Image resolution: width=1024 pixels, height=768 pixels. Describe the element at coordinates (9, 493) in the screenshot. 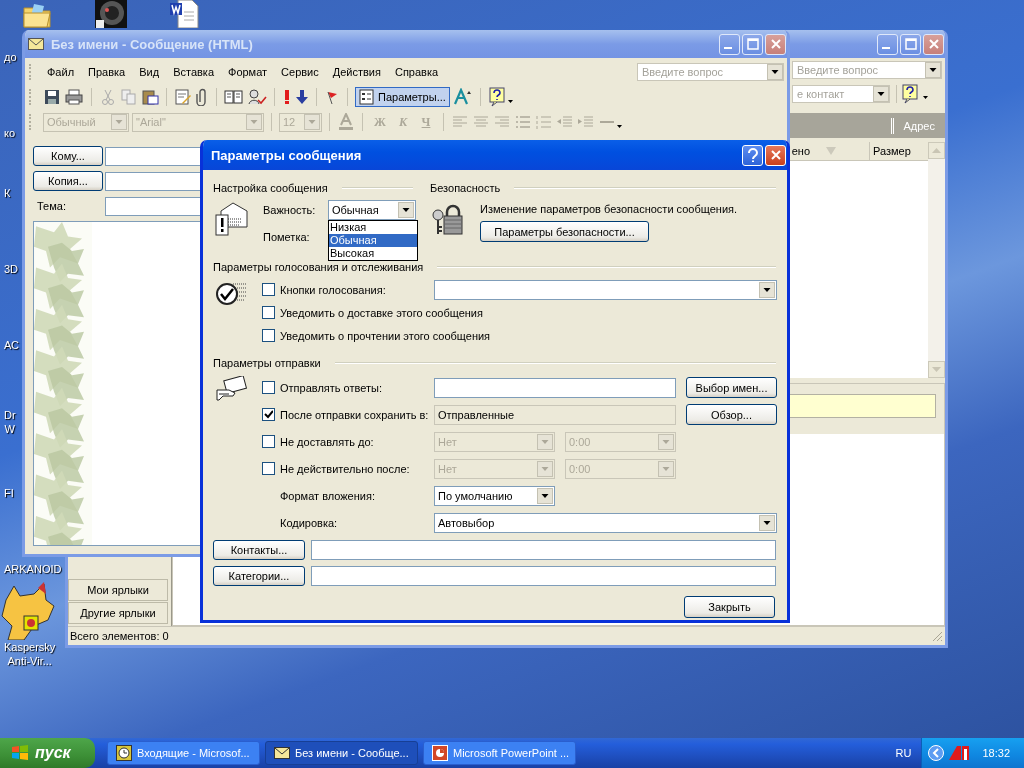

I see `desktop-icon-label: FI` at that location.